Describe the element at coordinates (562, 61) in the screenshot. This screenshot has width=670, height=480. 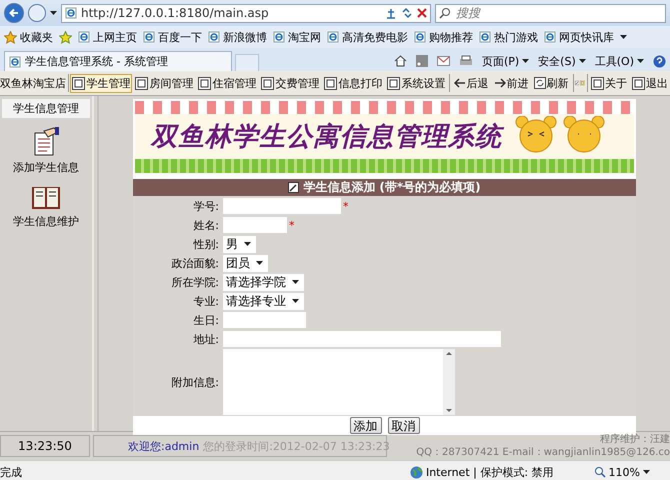
I see `command-menu: 安全(S)` at that location.